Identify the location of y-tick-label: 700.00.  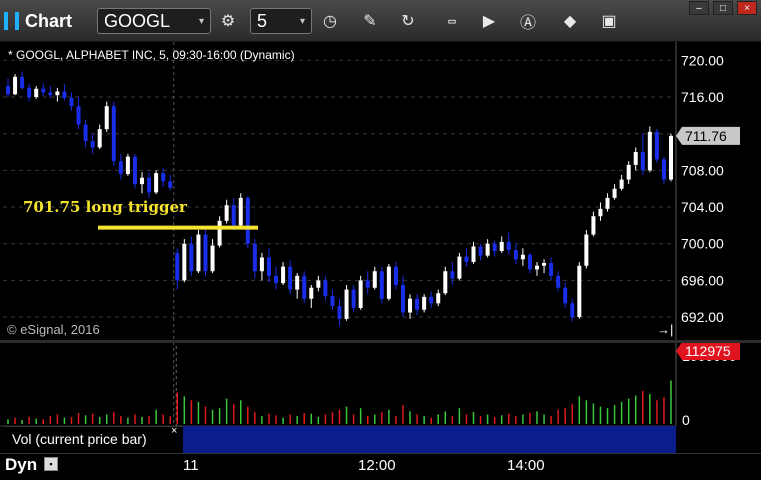
(702, 244).